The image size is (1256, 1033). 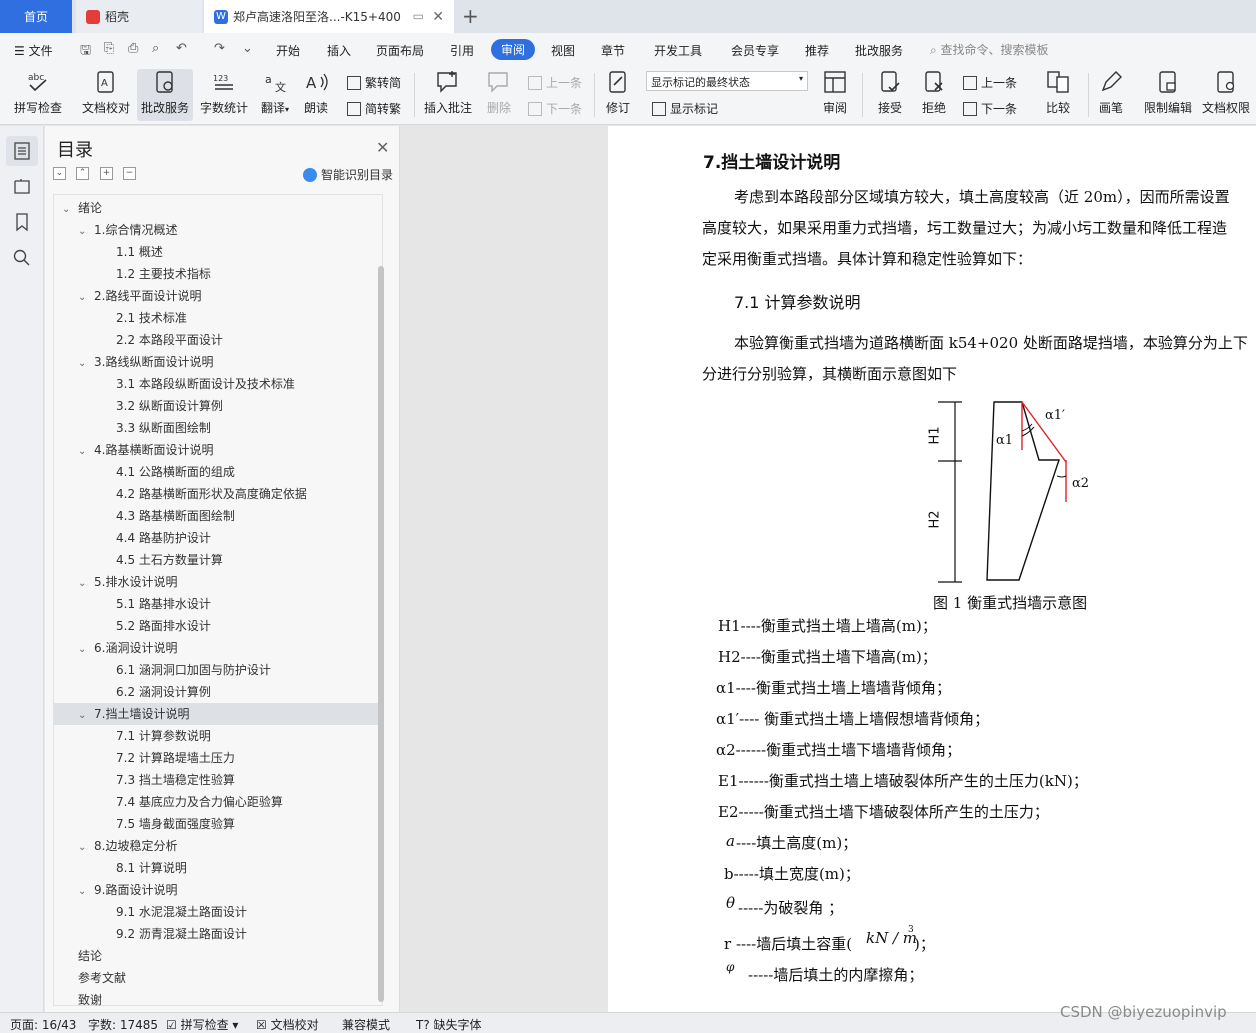 I want to click on toc-item: ⌄ 绪论, so click(x=219, y=208).